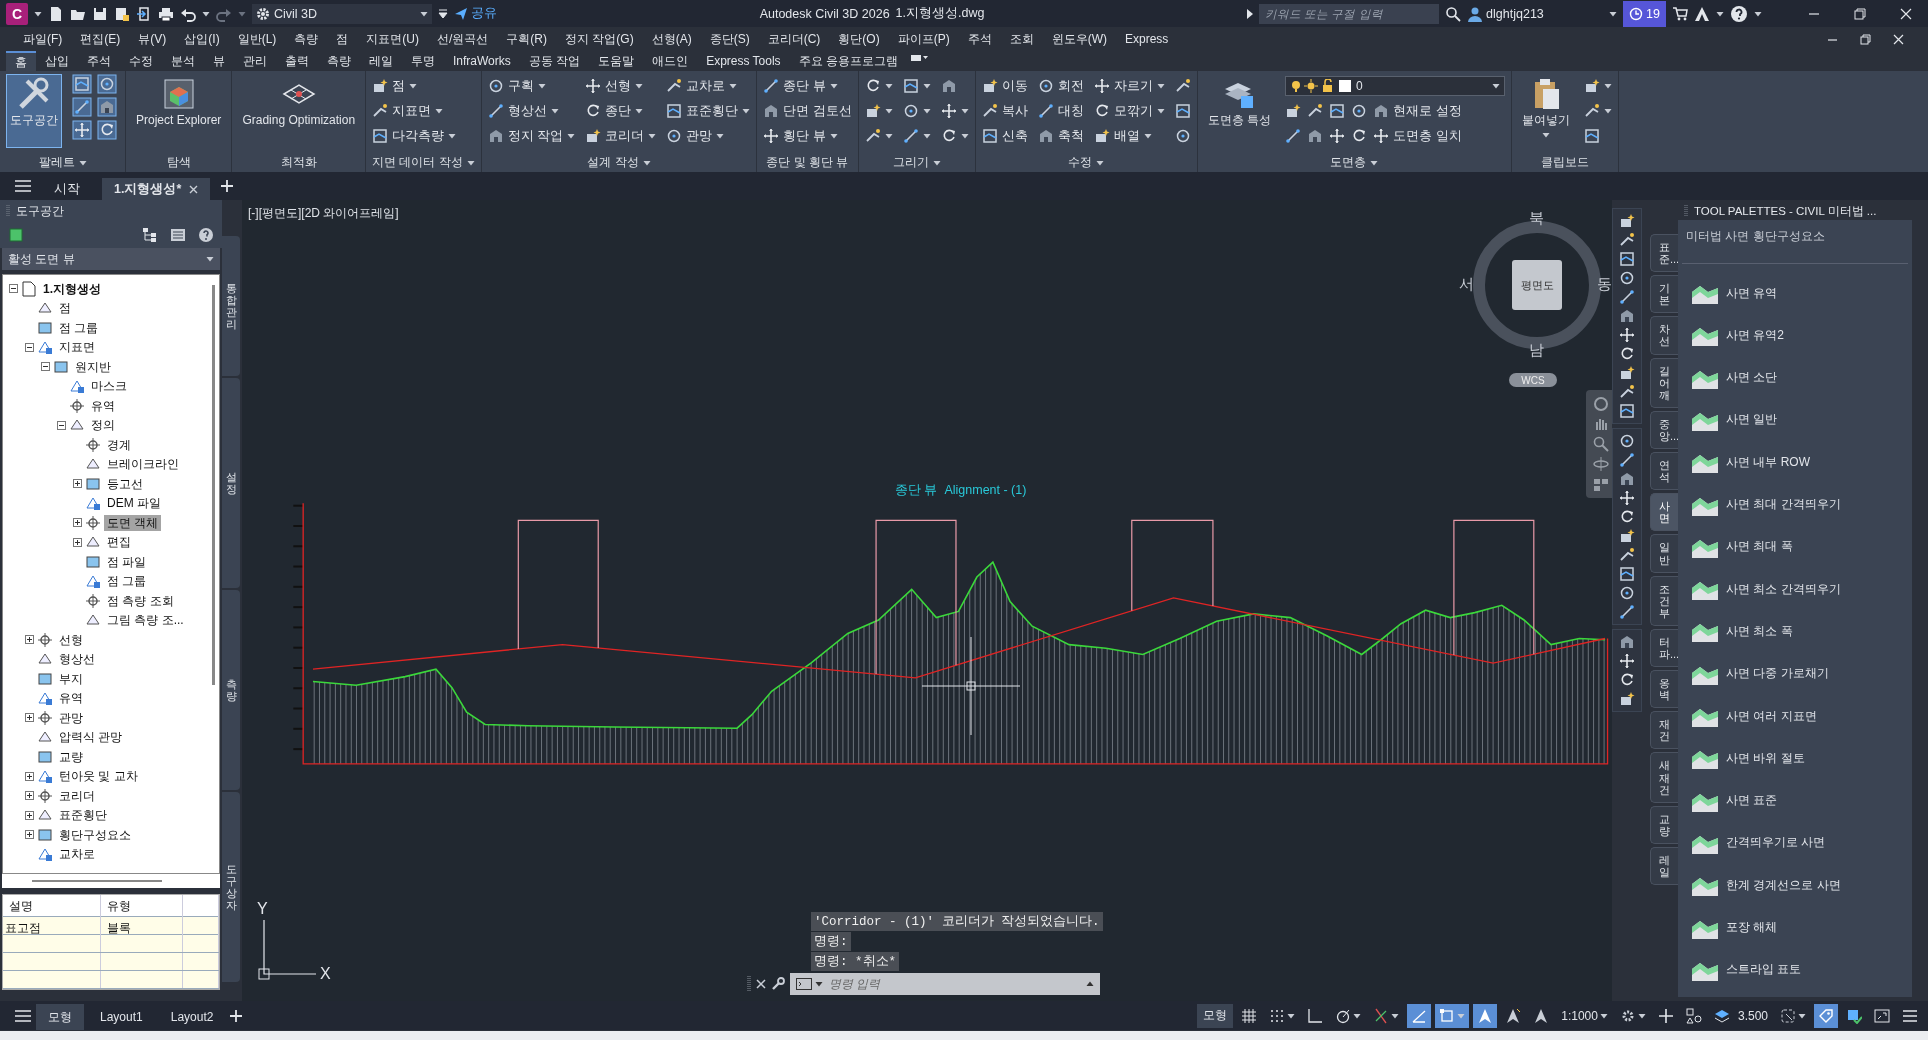 The image size is (1928, 1040). Describe the element at coordinates (1664, 553) in the screenshot. I see `palette-tab: 일반` at that location.